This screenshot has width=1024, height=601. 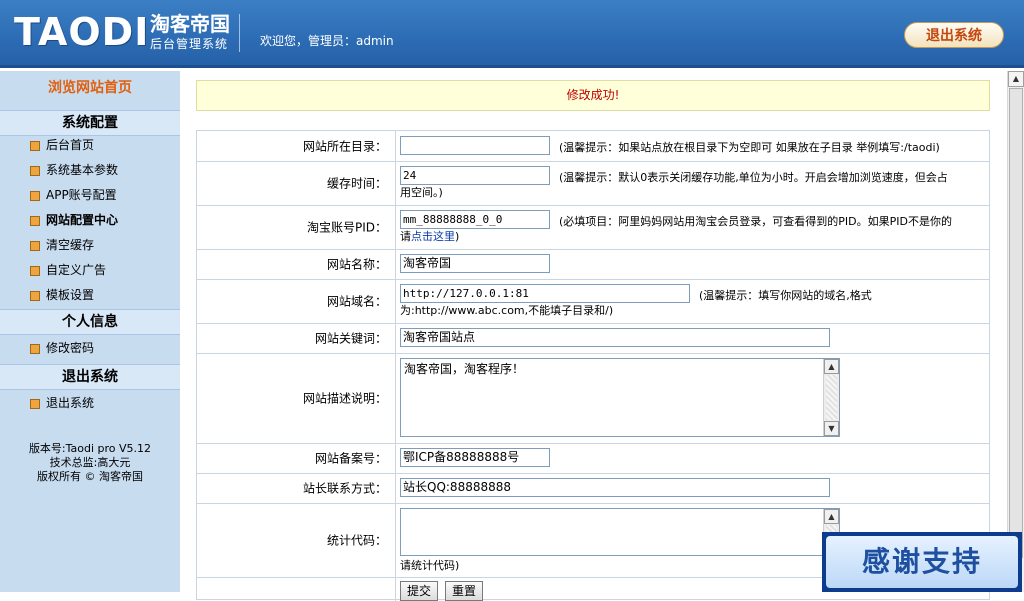 What do you see at coordinates (545, 293) in the screenshot?
I see `site-domain-input: http://127.0.0.1:81` at bounding box center [545, 293].